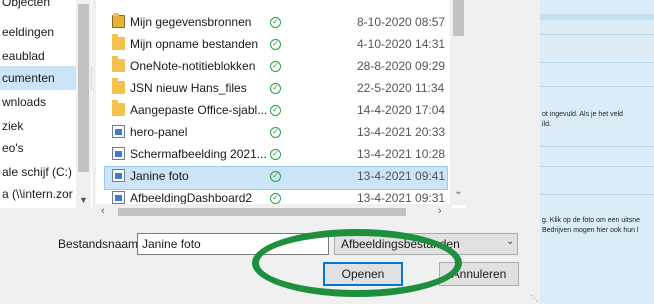  Describe the element at coordinates (159, 176) in the screenshot. I see `file-name: Janine foto` at that location.